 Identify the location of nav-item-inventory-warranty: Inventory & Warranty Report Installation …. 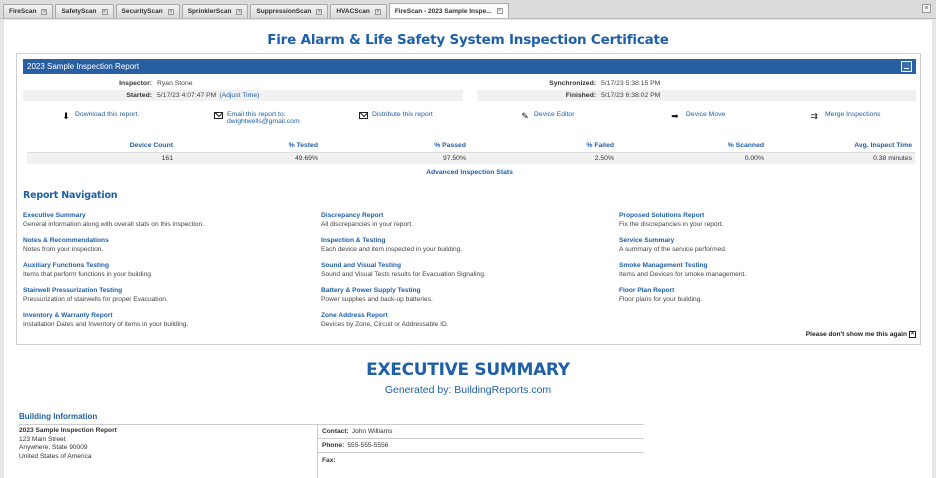
(153, 320).